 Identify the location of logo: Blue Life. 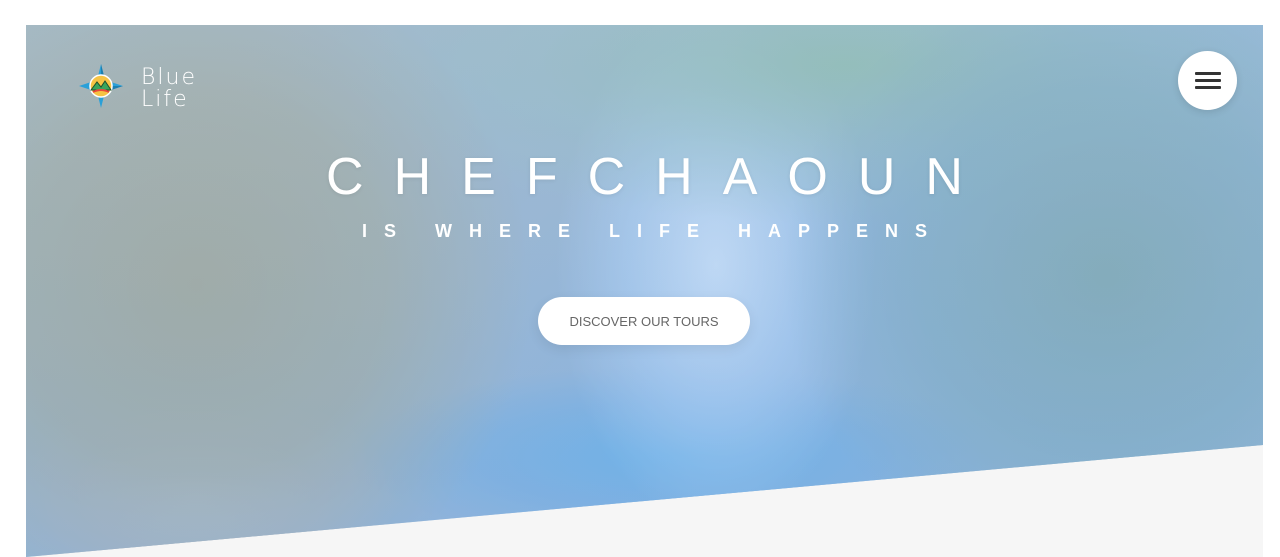
(134, 88).